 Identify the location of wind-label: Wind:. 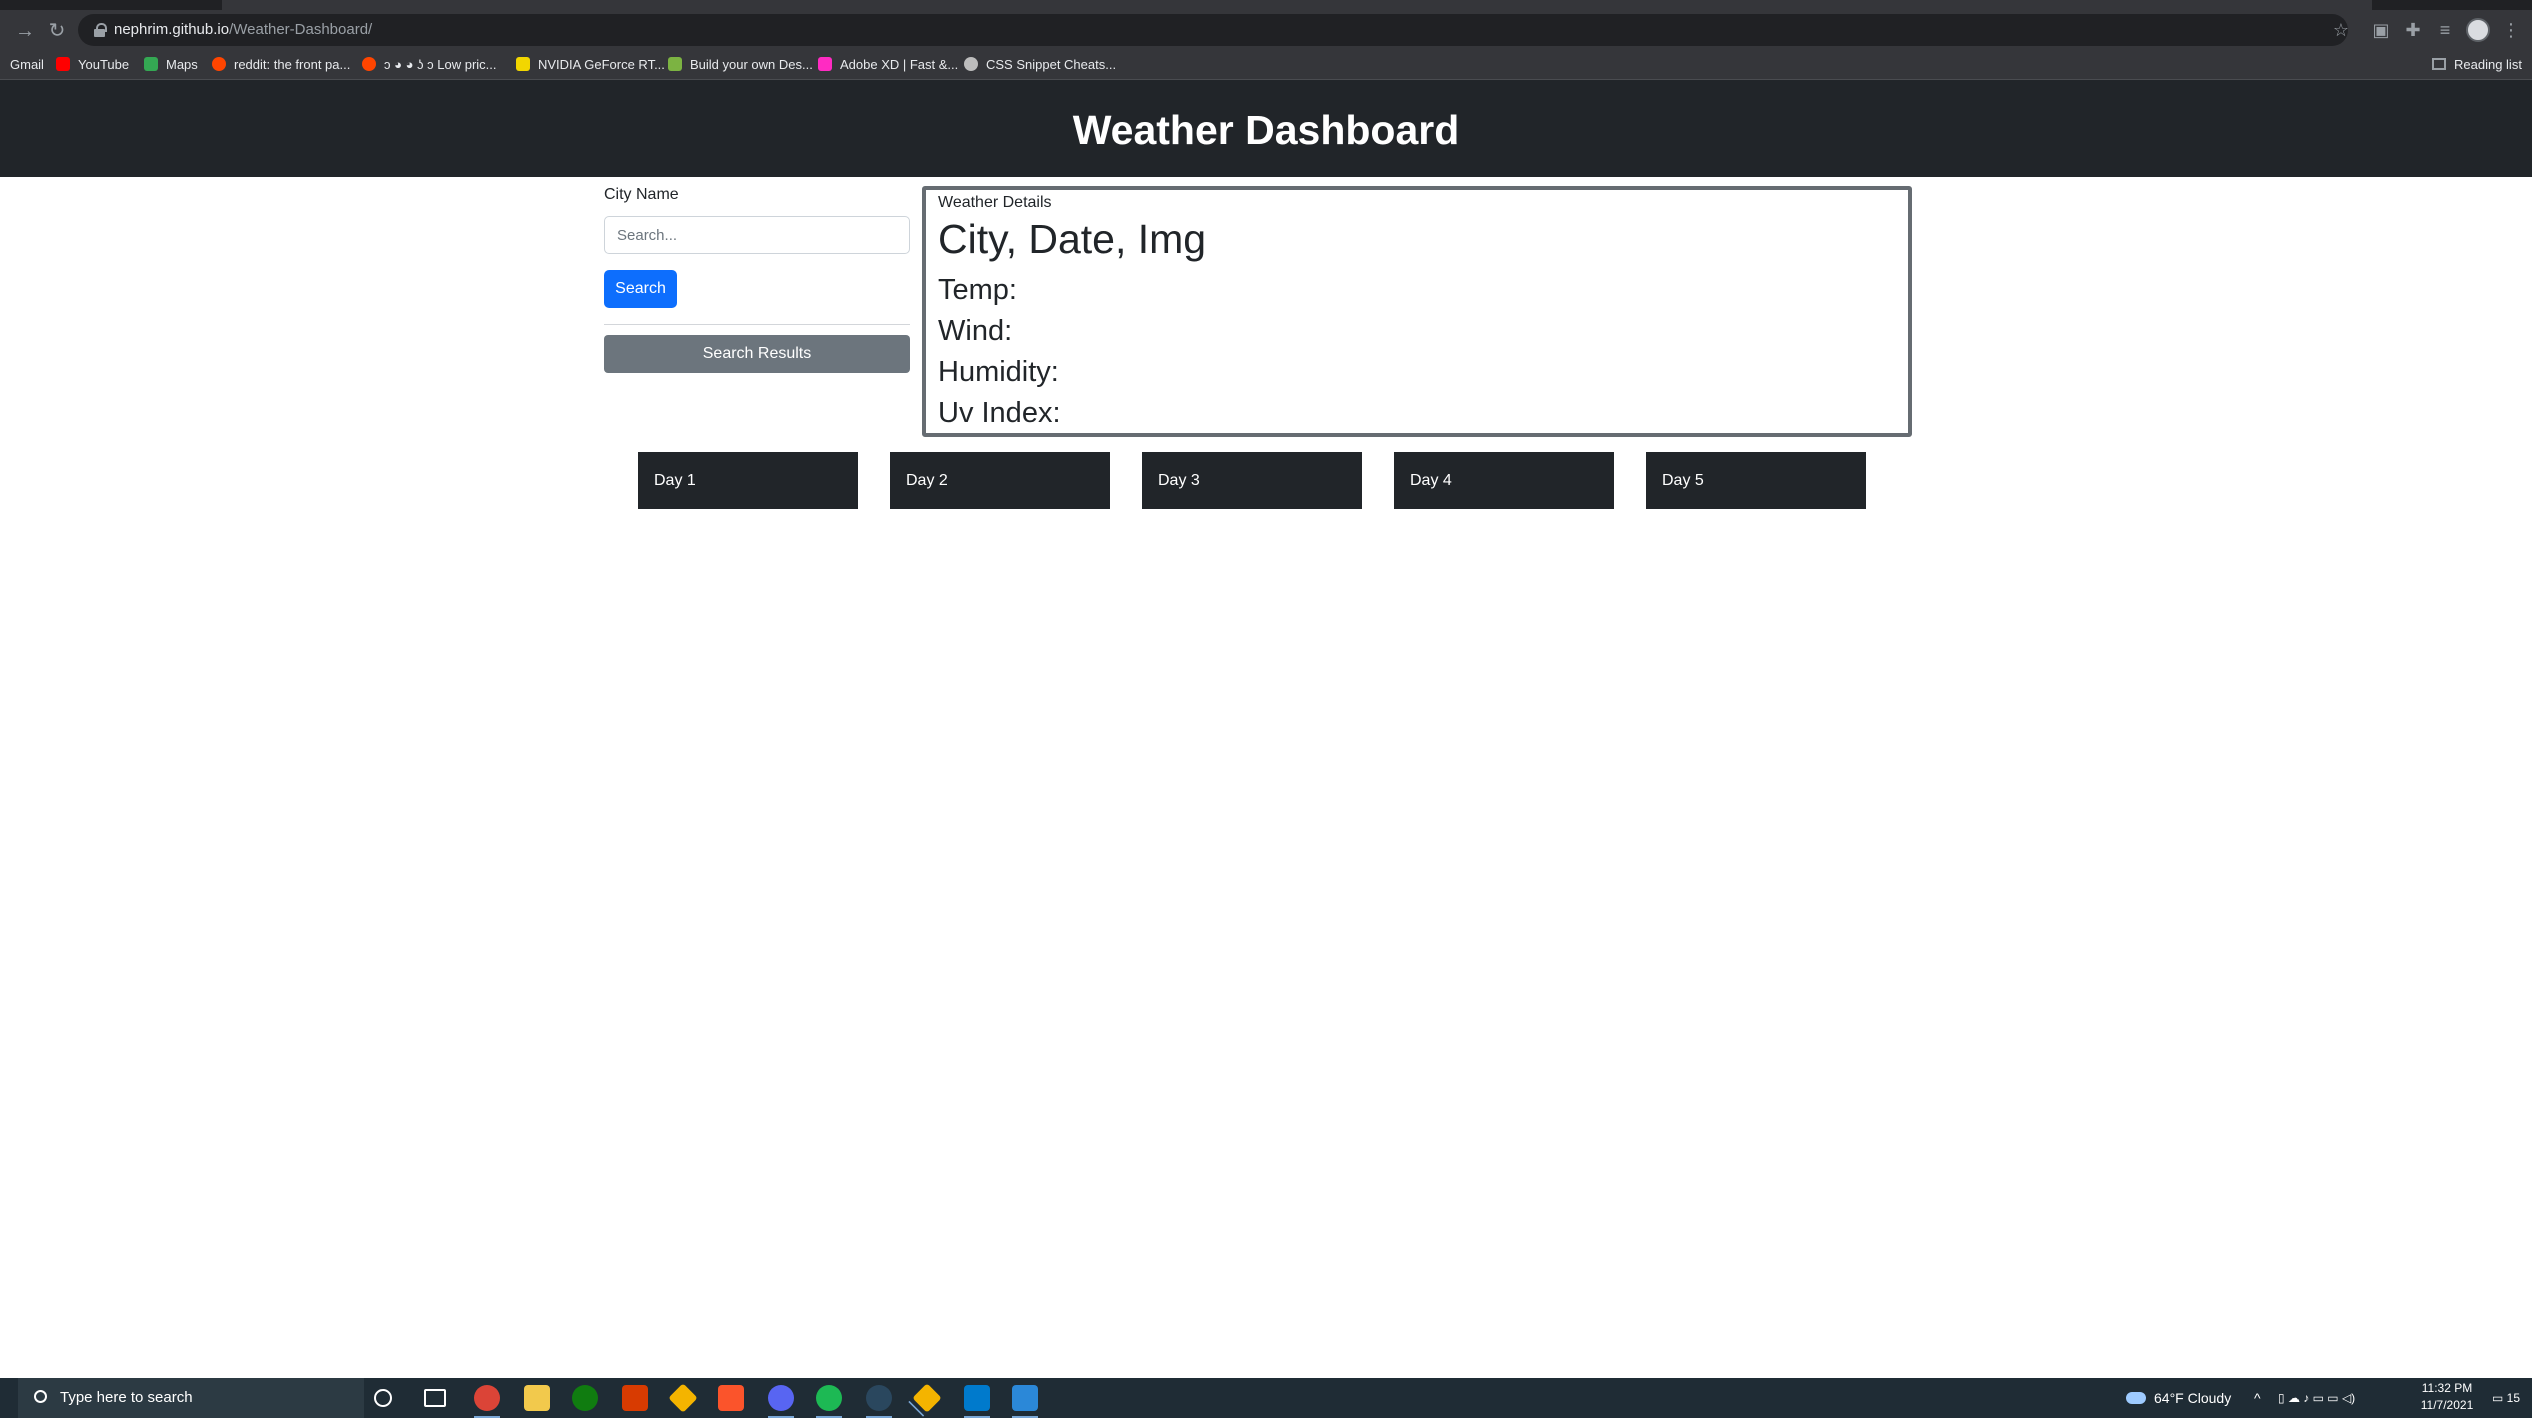
(975, 331).